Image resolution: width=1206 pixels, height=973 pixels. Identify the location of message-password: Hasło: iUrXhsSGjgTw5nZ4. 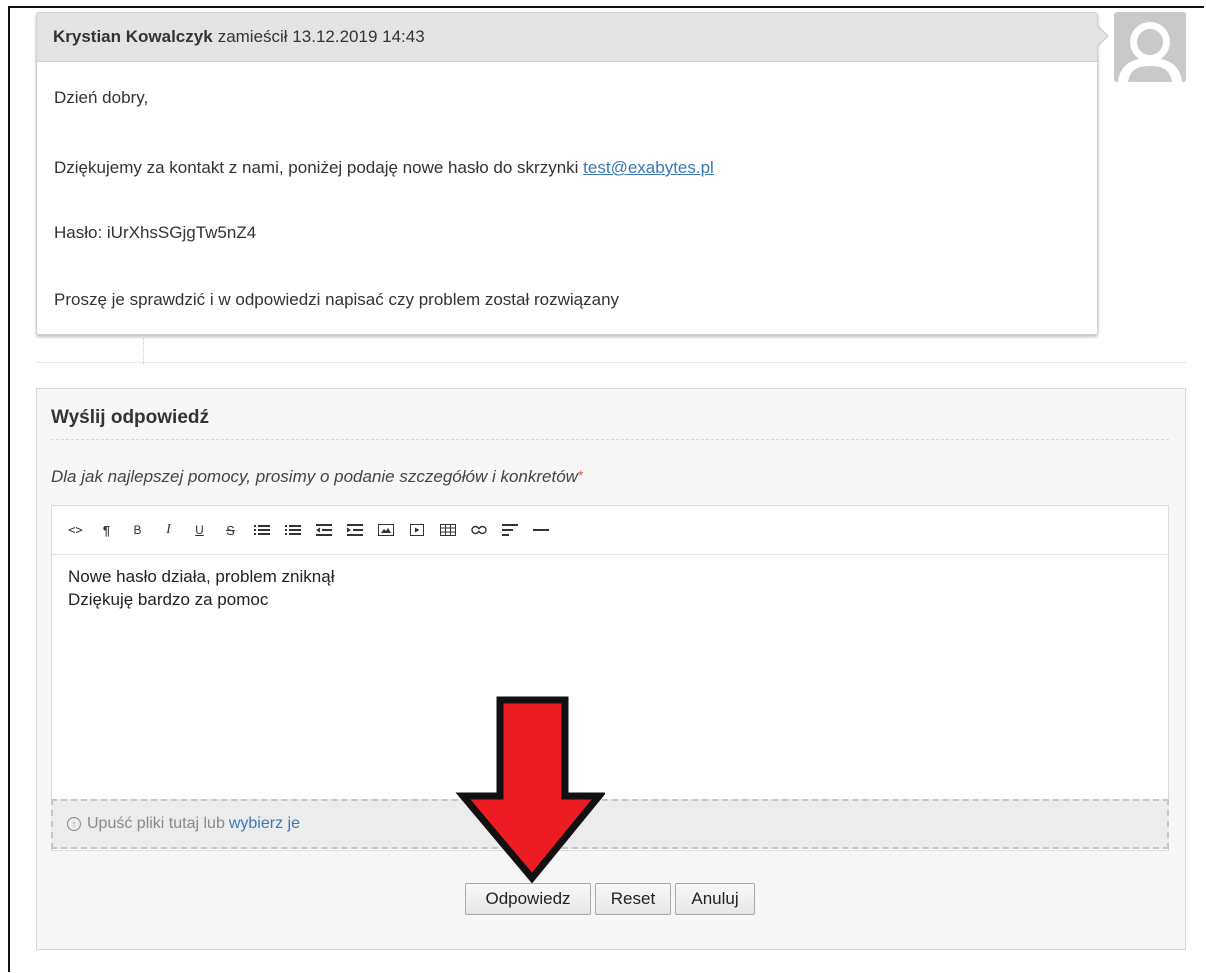
(155, 232).